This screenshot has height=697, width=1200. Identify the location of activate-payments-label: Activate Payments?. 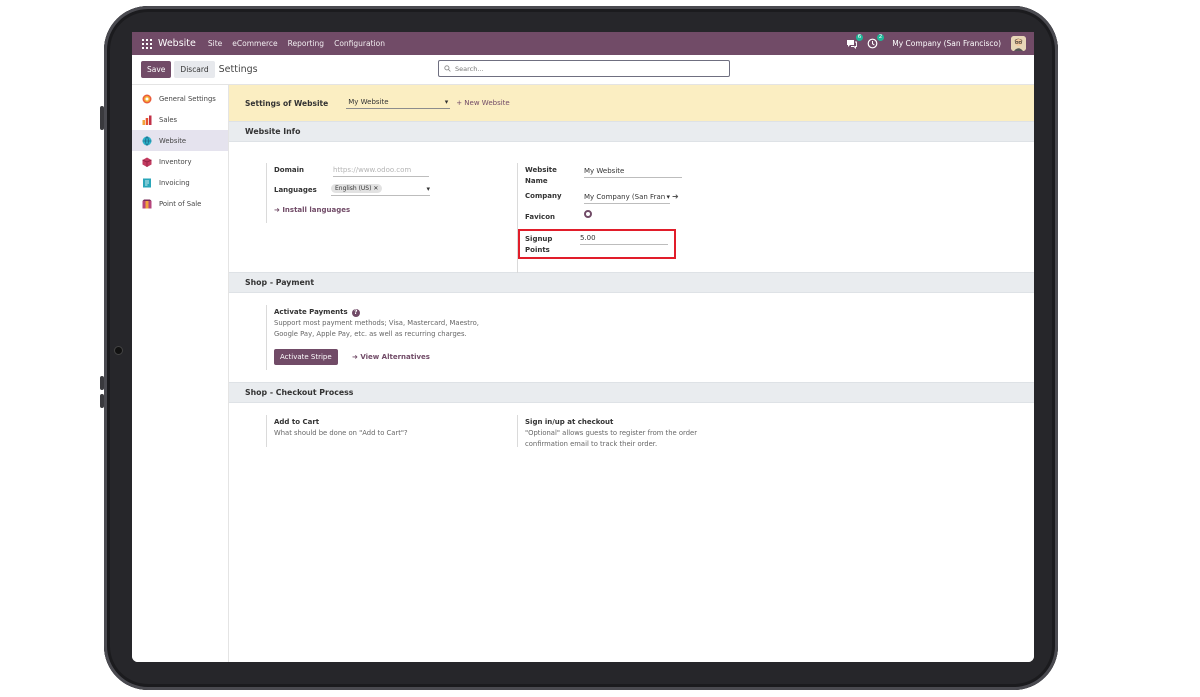
(317, 312).